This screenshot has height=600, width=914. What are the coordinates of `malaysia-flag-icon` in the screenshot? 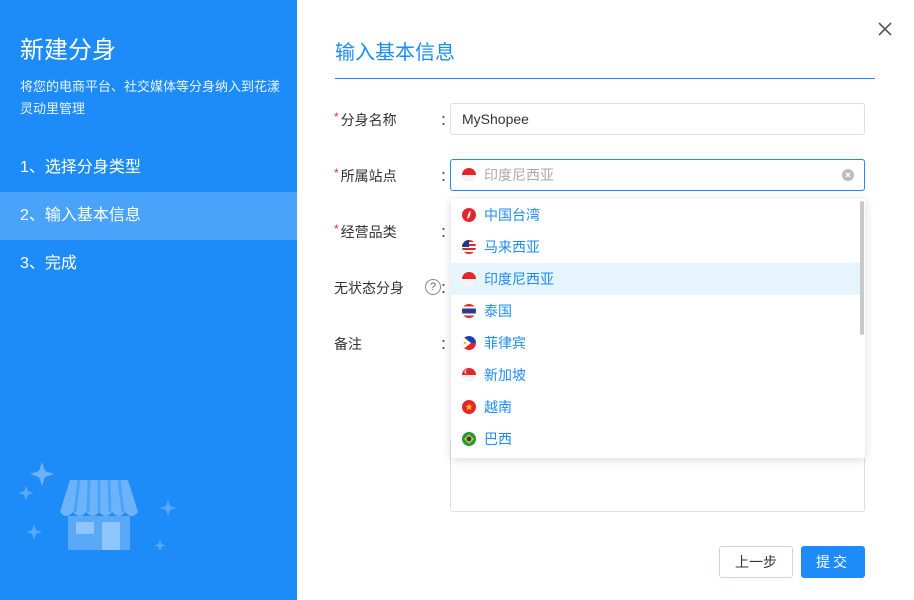 It's located at (469, 247).